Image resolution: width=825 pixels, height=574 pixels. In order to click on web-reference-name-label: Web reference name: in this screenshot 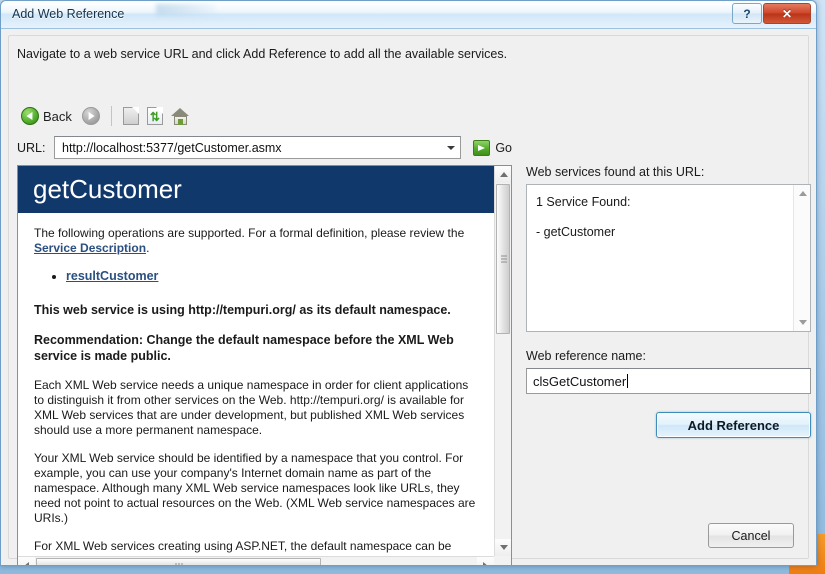, I will do `click(586, 356)`.